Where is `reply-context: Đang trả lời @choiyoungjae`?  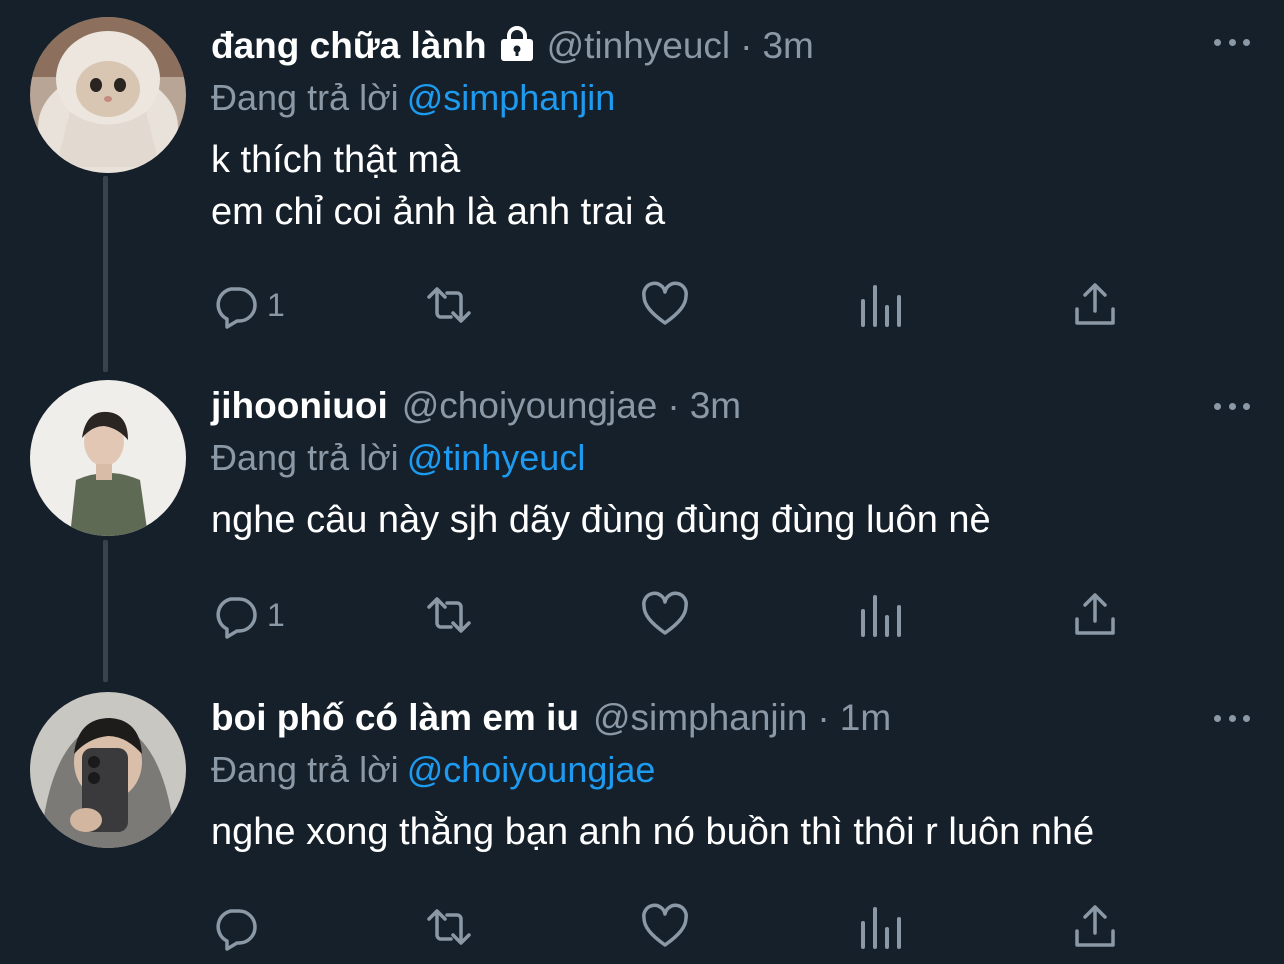 reply-context: Đang trả lời @choiyoungjae is located at coordinates (732, 770).